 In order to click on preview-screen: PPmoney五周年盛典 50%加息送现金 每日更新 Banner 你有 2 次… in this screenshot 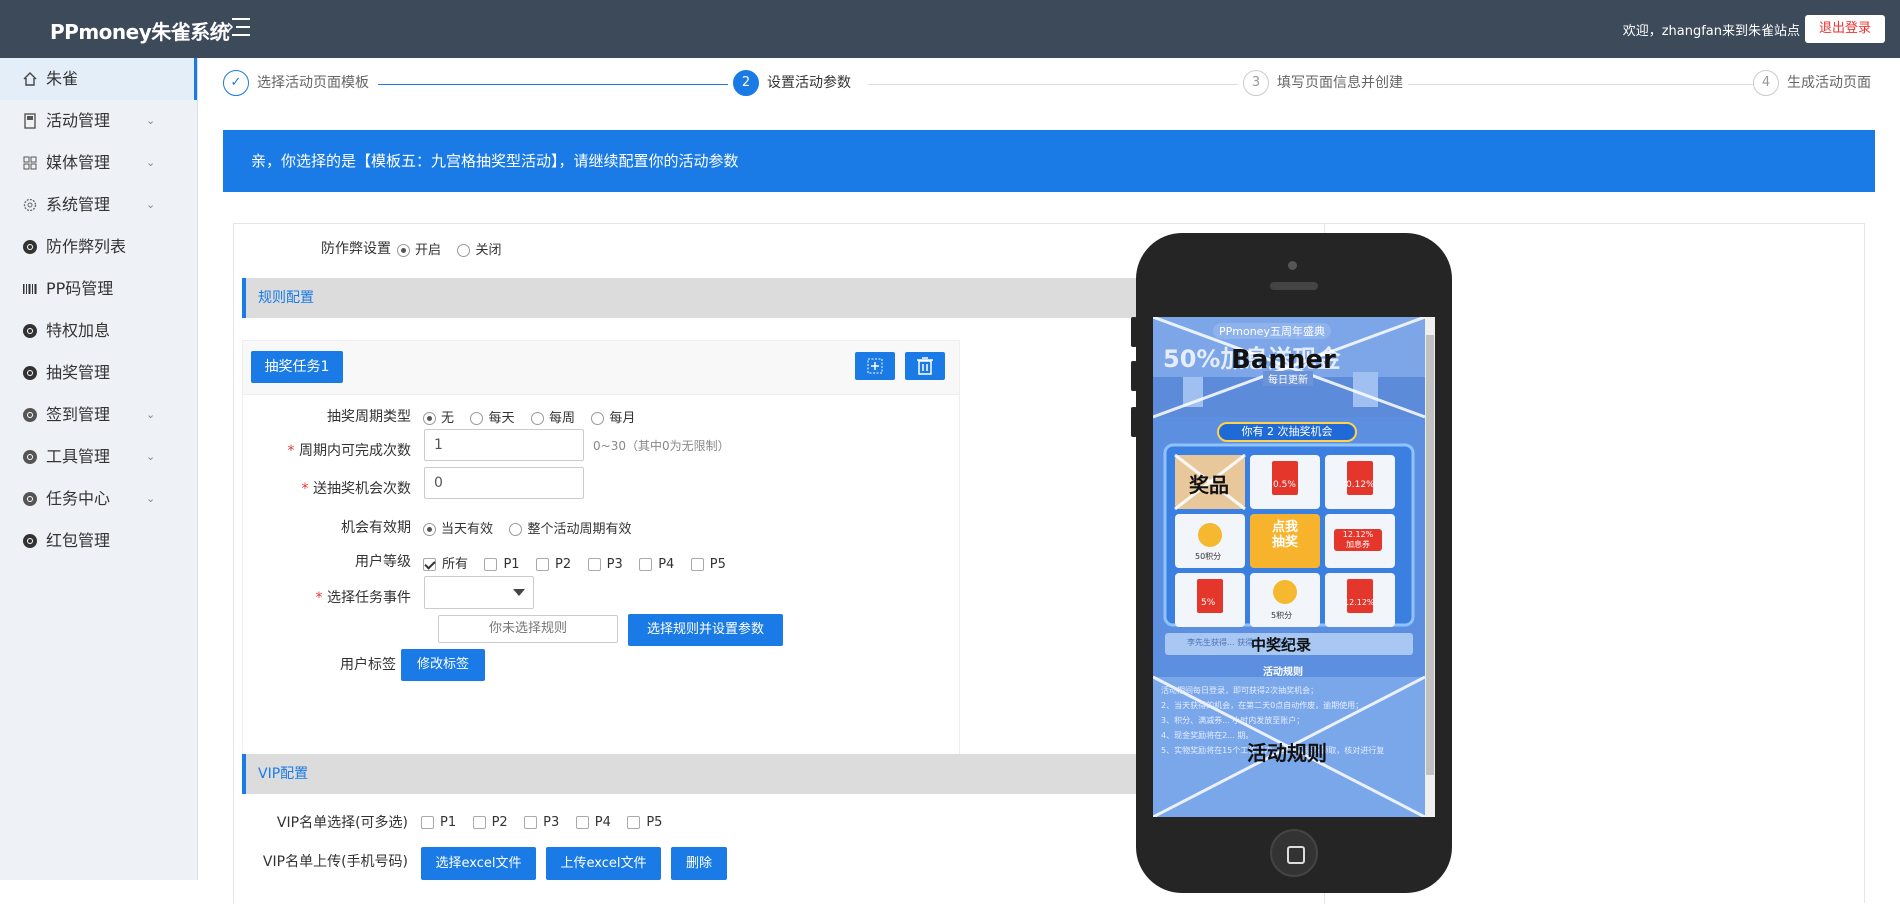, I will do `click(1294, 567)`.